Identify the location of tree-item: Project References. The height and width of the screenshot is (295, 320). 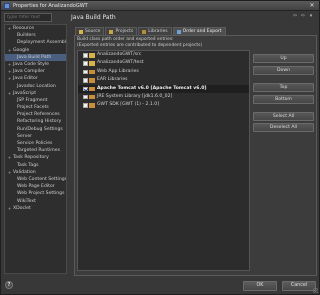
(35, 114).